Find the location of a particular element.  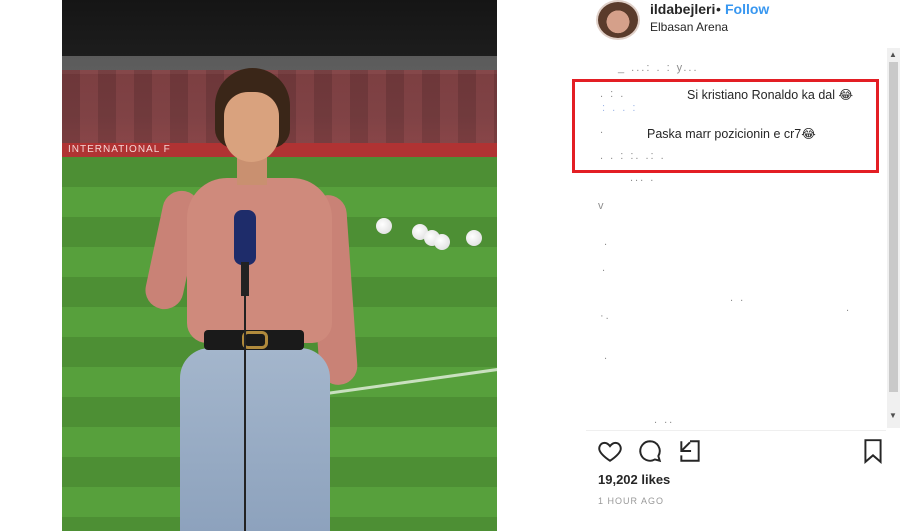

person-top is located at coordinates (259, 260).